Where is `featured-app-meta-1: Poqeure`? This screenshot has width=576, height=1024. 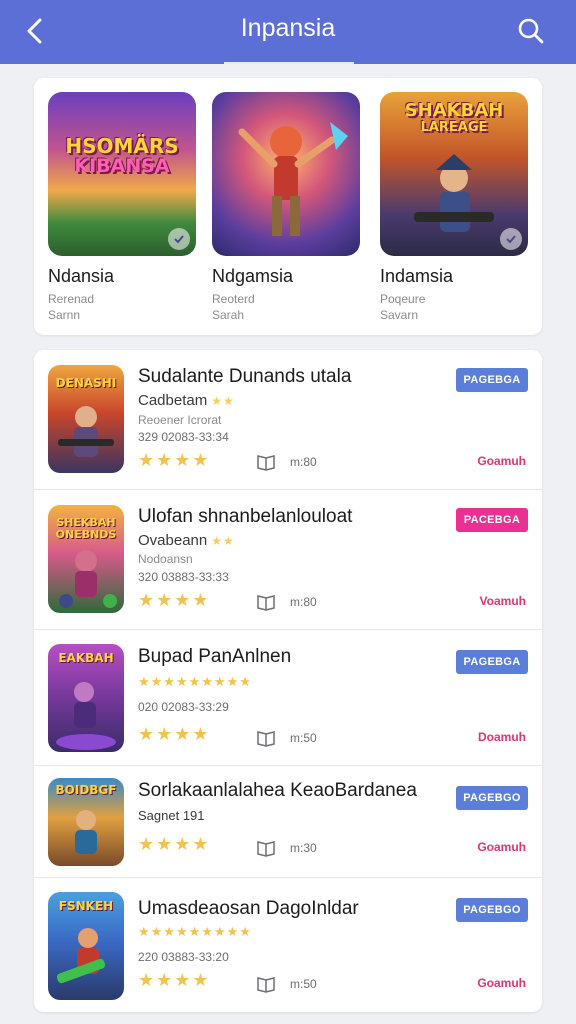
featured-app-meta-1: Poqeure is located at coordinates (403, 299).